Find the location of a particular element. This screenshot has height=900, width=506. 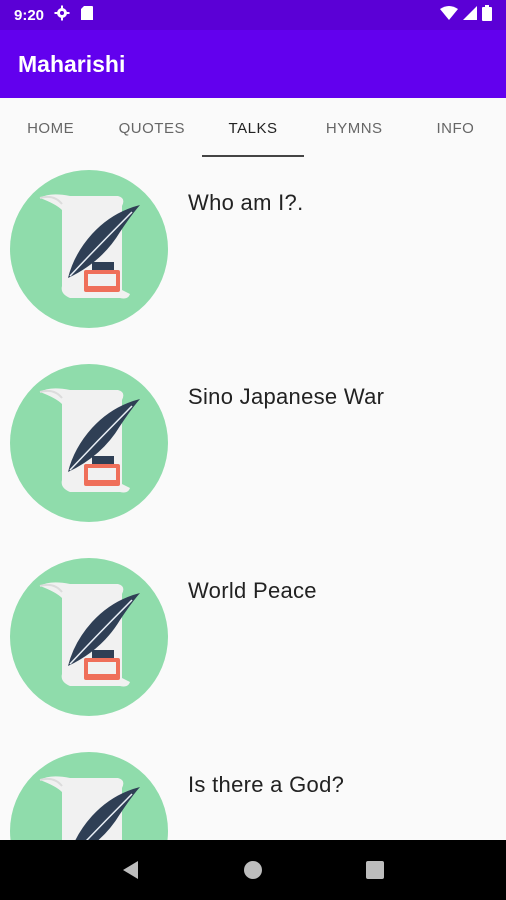

talk-title: Sino Japanese War is located at coordinates (286, 396).